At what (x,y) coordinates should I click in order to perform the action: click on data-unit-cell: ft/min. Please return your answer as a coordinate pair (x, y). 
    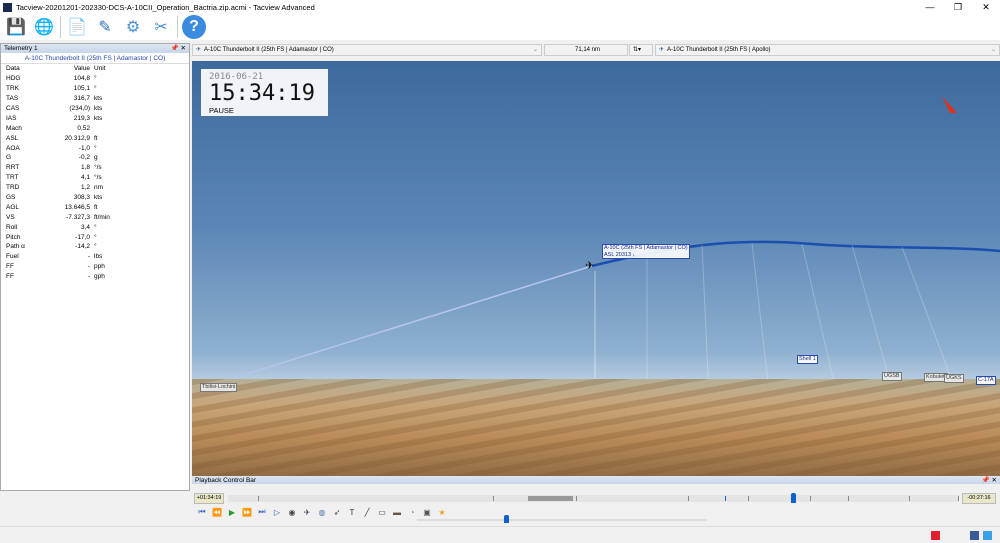
    Looking at the image, I should click on (102, 217).